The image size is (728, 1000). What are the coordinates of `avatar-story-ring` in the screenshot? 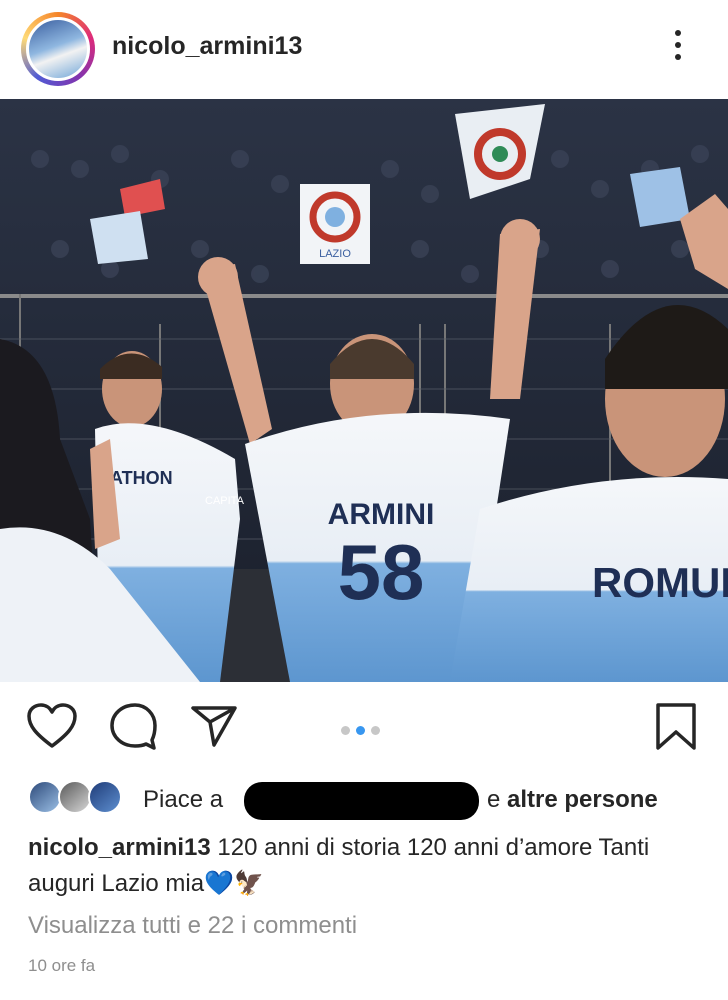 It's located at (58, 49).